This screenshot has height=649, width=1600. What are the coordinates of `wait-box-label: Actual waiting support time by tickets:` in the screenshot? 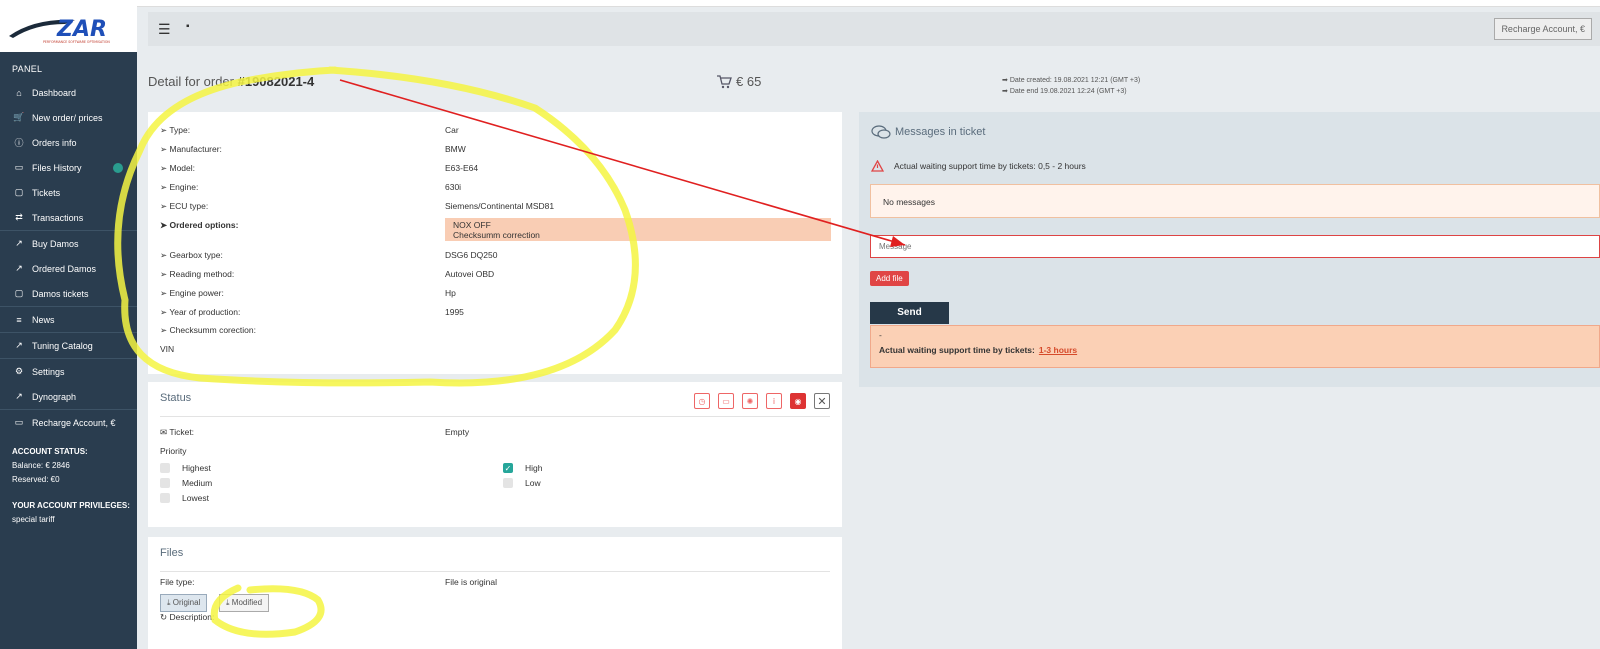 It's located at (957, 350).